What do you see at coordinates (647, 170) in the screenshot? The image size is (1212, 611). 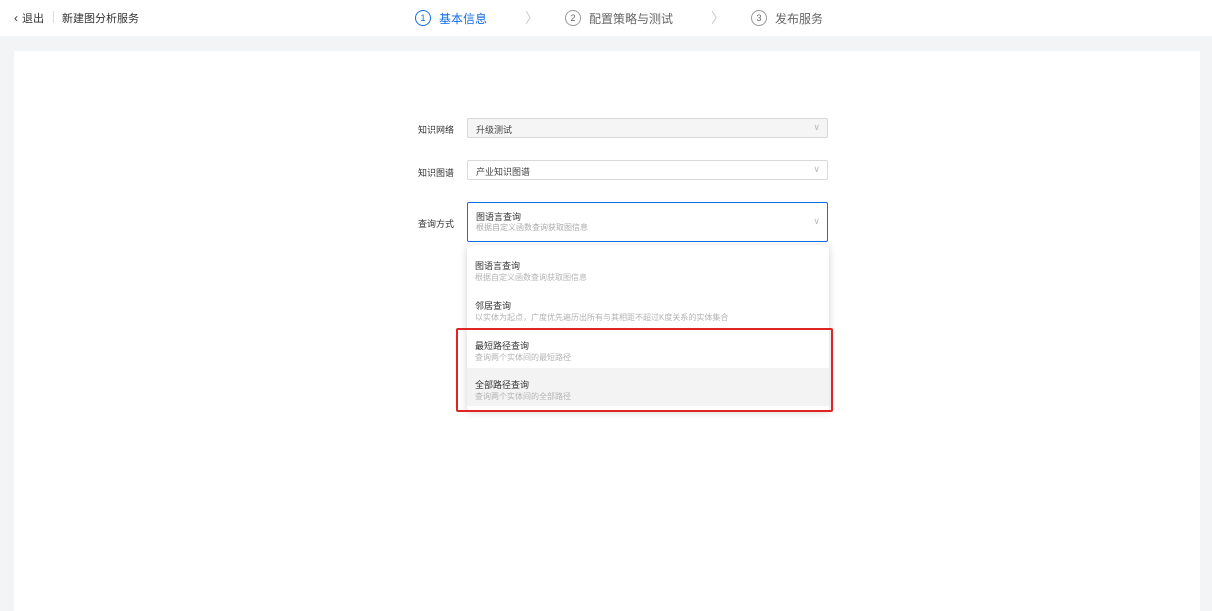 I see `graph-select: 产业知识图谱 ∨` at bounding box center [647, 170].